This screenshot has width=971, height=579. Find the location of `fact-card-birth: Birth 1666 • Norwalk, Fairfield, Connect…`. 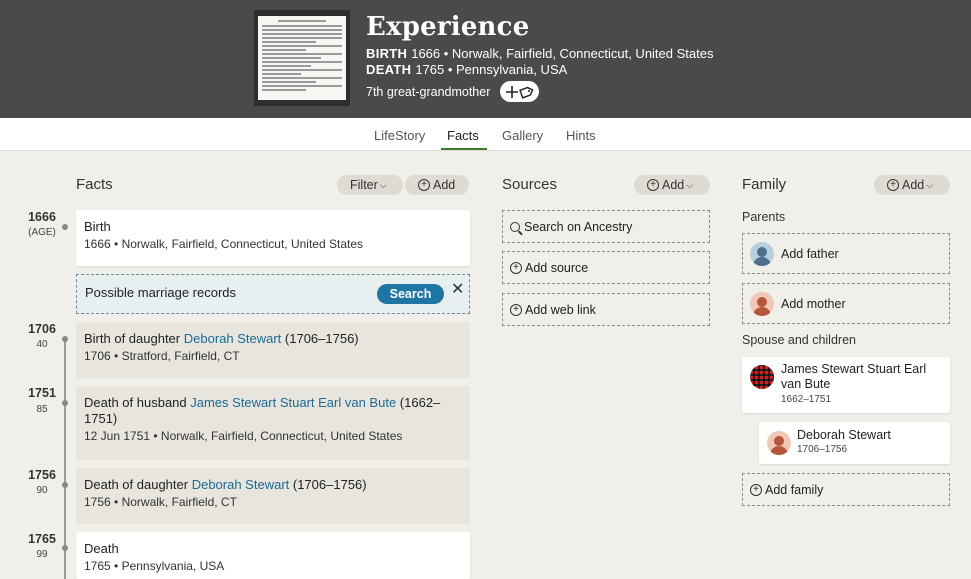

fact-card-birth: Birth 1666 • Norwalk, Fairfield, Connect… is located at coordinates (273, 238).